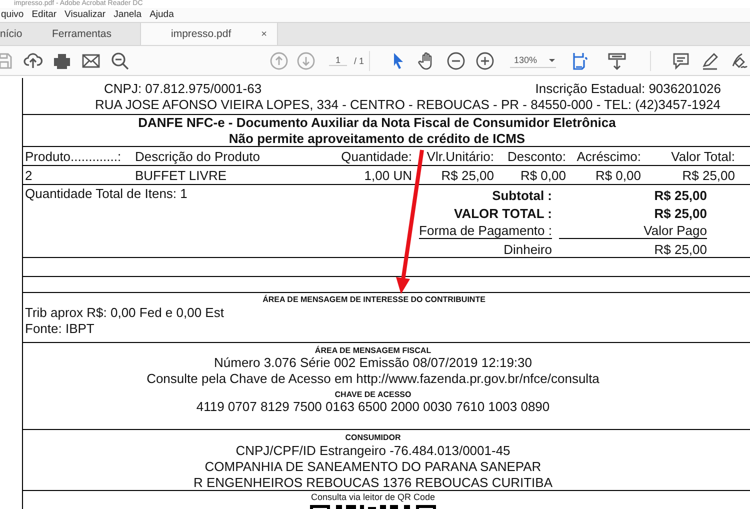 This screenshot has height=509, width=750. What do you see at coordinates (617, 60) in the screenshot?
I see `scroll-mode-icon` at bounding box center [617, 60].